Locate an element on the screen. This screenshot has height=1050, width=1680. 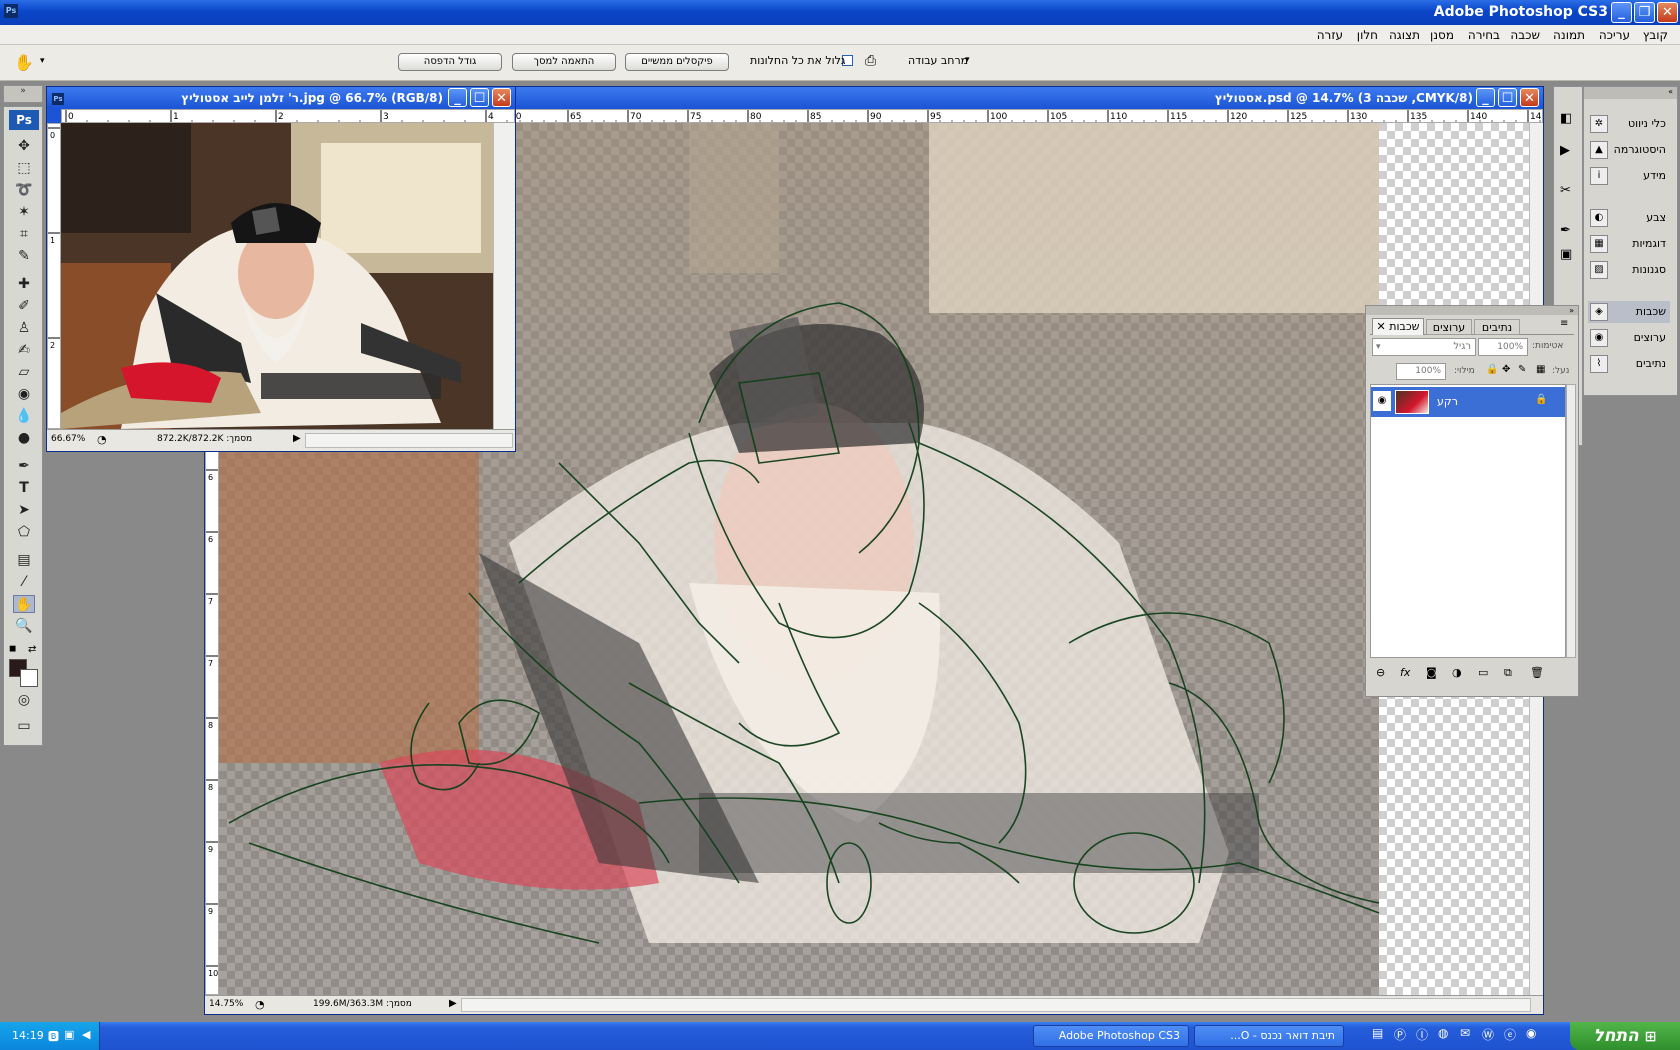
print-size-button: גודל הדפסה is located at coordinates (450, 62).